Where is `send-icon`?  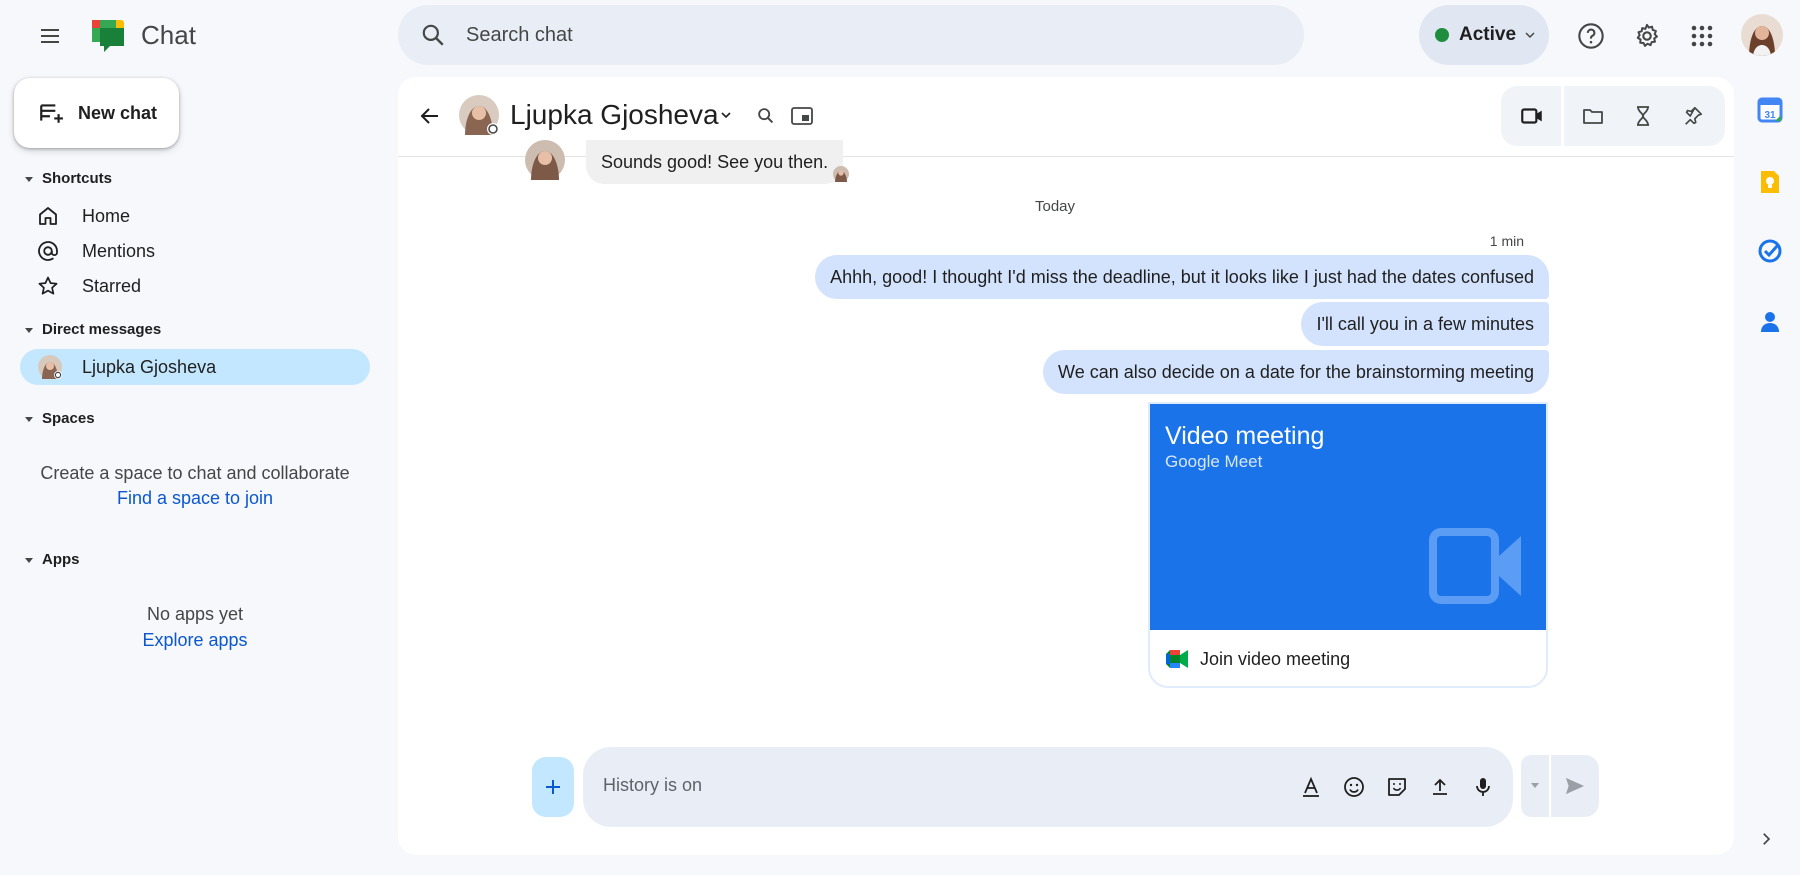 send-icon is located at coordinates (1575, 786).